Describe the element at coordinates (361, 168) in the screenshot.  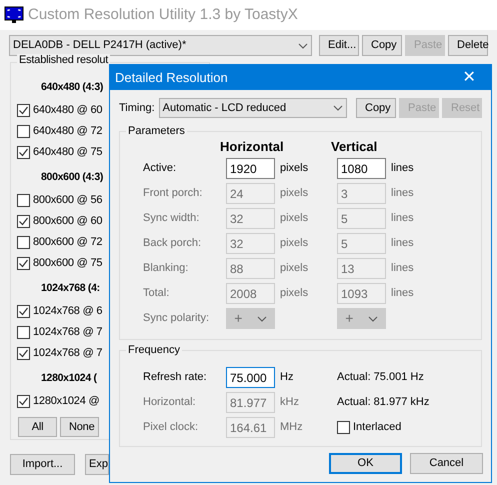
I see `input-field: 1080` at that location.